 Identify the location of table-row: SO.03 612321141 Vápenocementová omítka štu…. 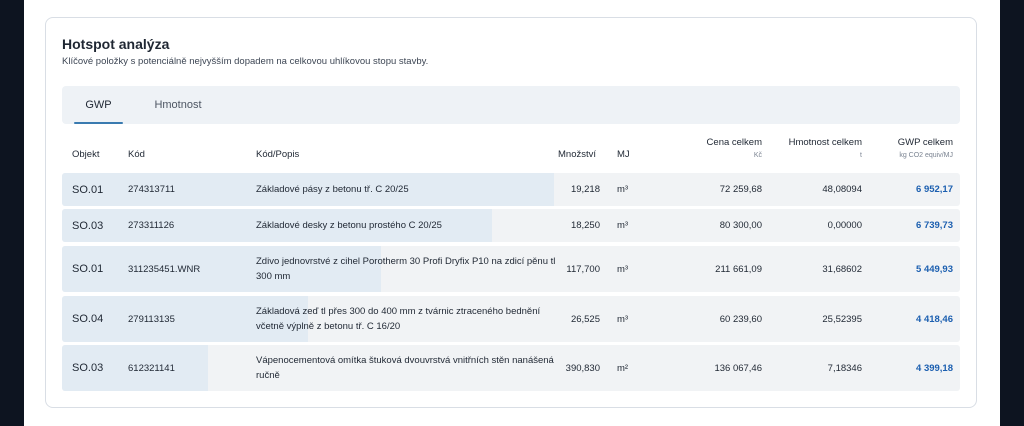
(511, 368).